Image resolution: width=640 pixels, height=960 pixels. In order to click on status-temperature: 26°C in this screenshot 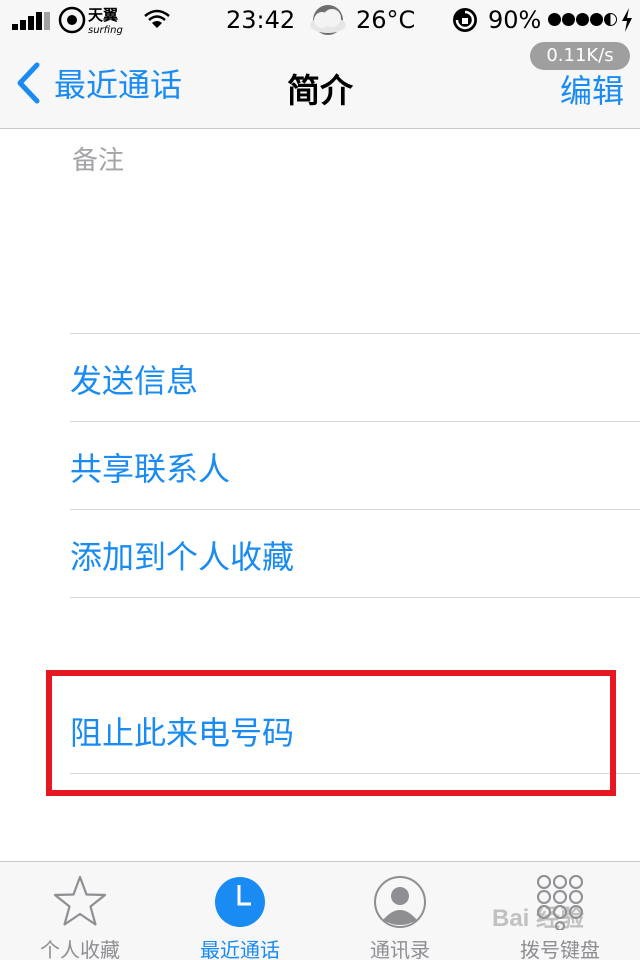, I will do `click(386, 20)`.